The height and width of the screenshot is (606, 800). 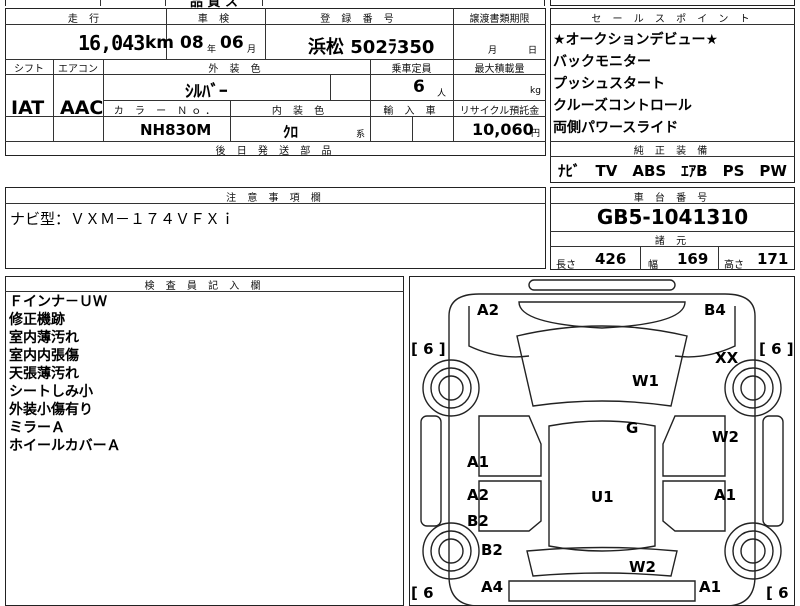 What do you see at coordinates (632, 428) in the screenshot?
I see `damage-mark: G` at bounding box center [632, 428].